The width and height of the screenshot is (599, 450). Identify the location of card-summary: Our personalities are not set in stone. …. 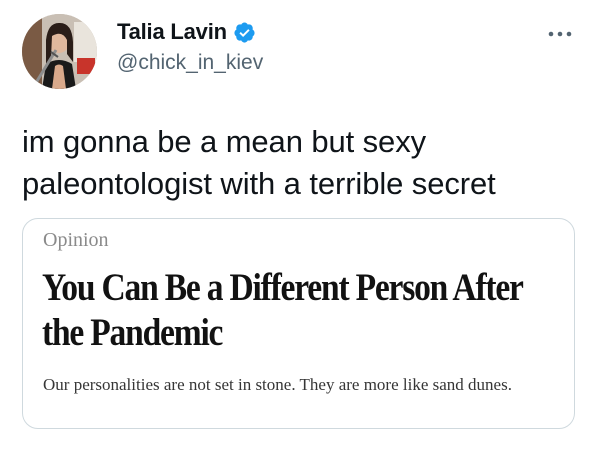
(277, 384).